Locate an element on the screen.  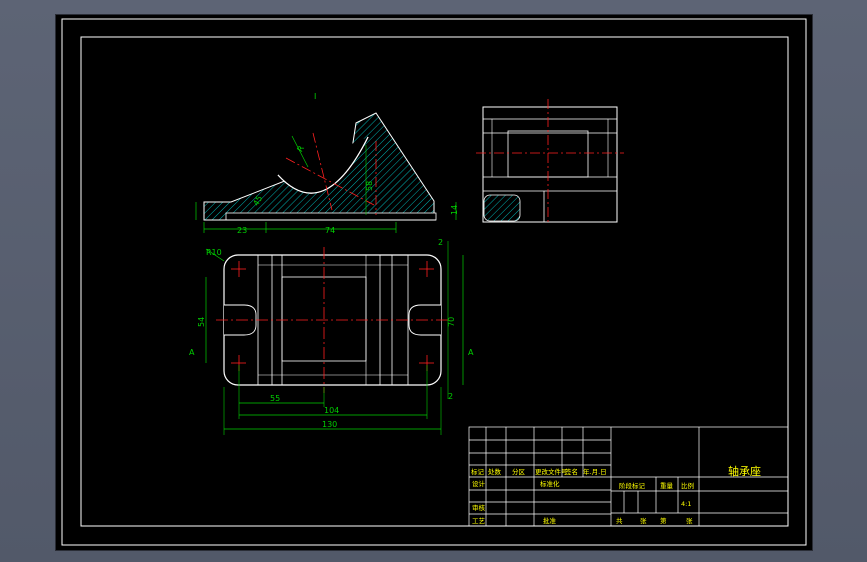
part-name: 轴承座 is located at coordinates (744, 471).